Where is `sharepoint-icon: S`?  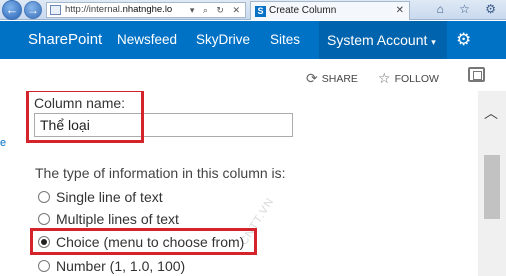 sharepoint-icon: S is located at coordinates (260, 11).